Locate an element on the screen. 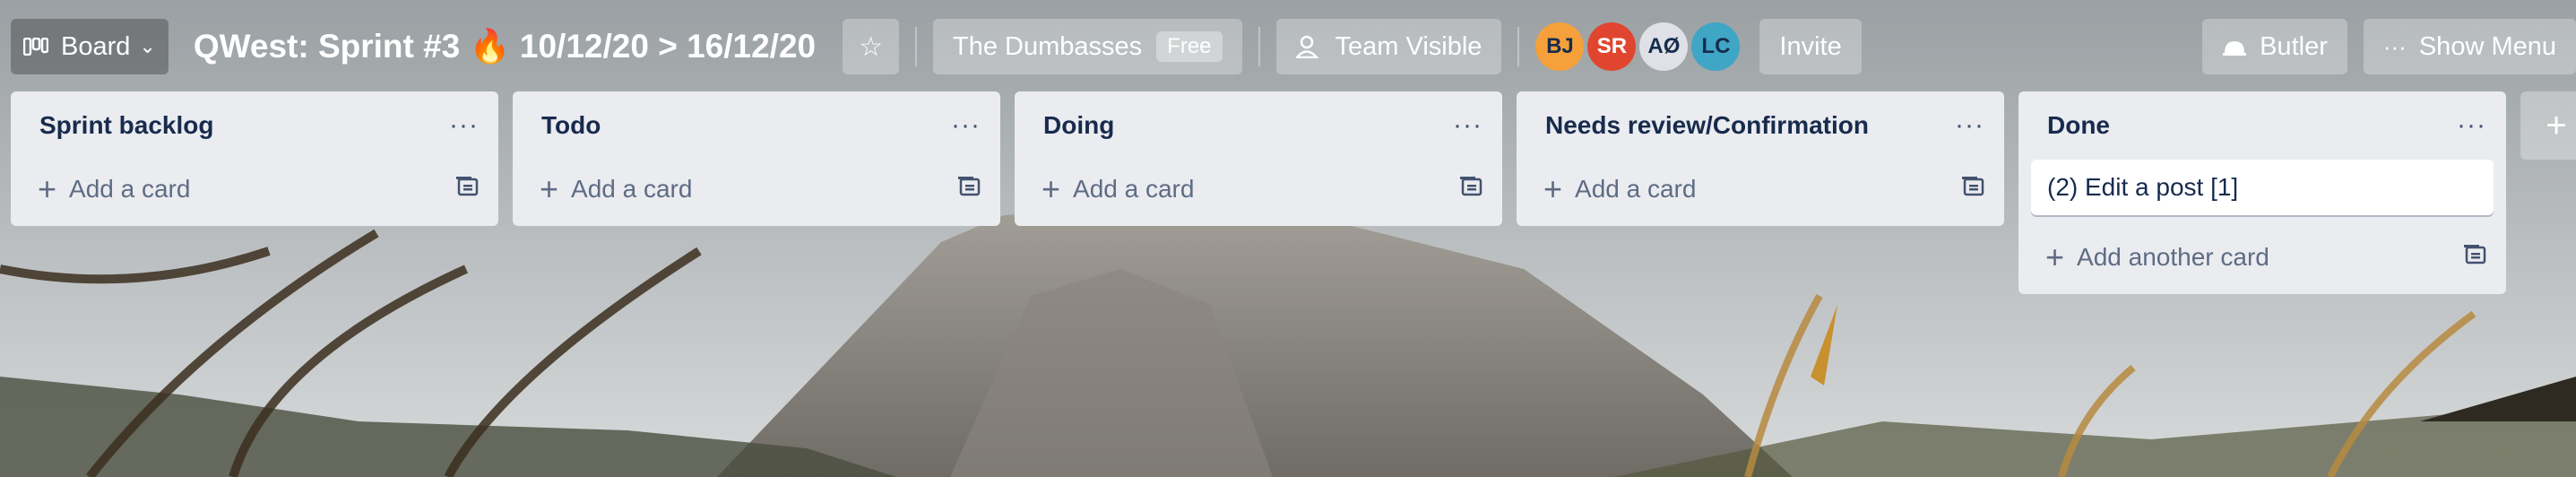 The image size is (2576, 477). list-header: Sprint backlog ··· is located at coordinates (254, 125).